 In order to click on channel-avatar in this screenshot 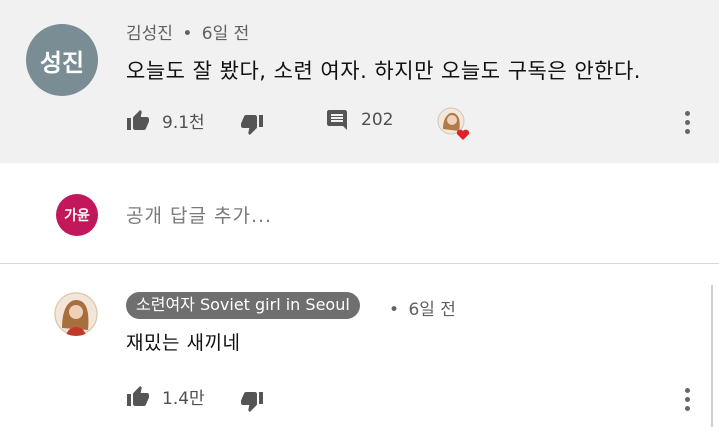, I will do `click(76, 314)`.